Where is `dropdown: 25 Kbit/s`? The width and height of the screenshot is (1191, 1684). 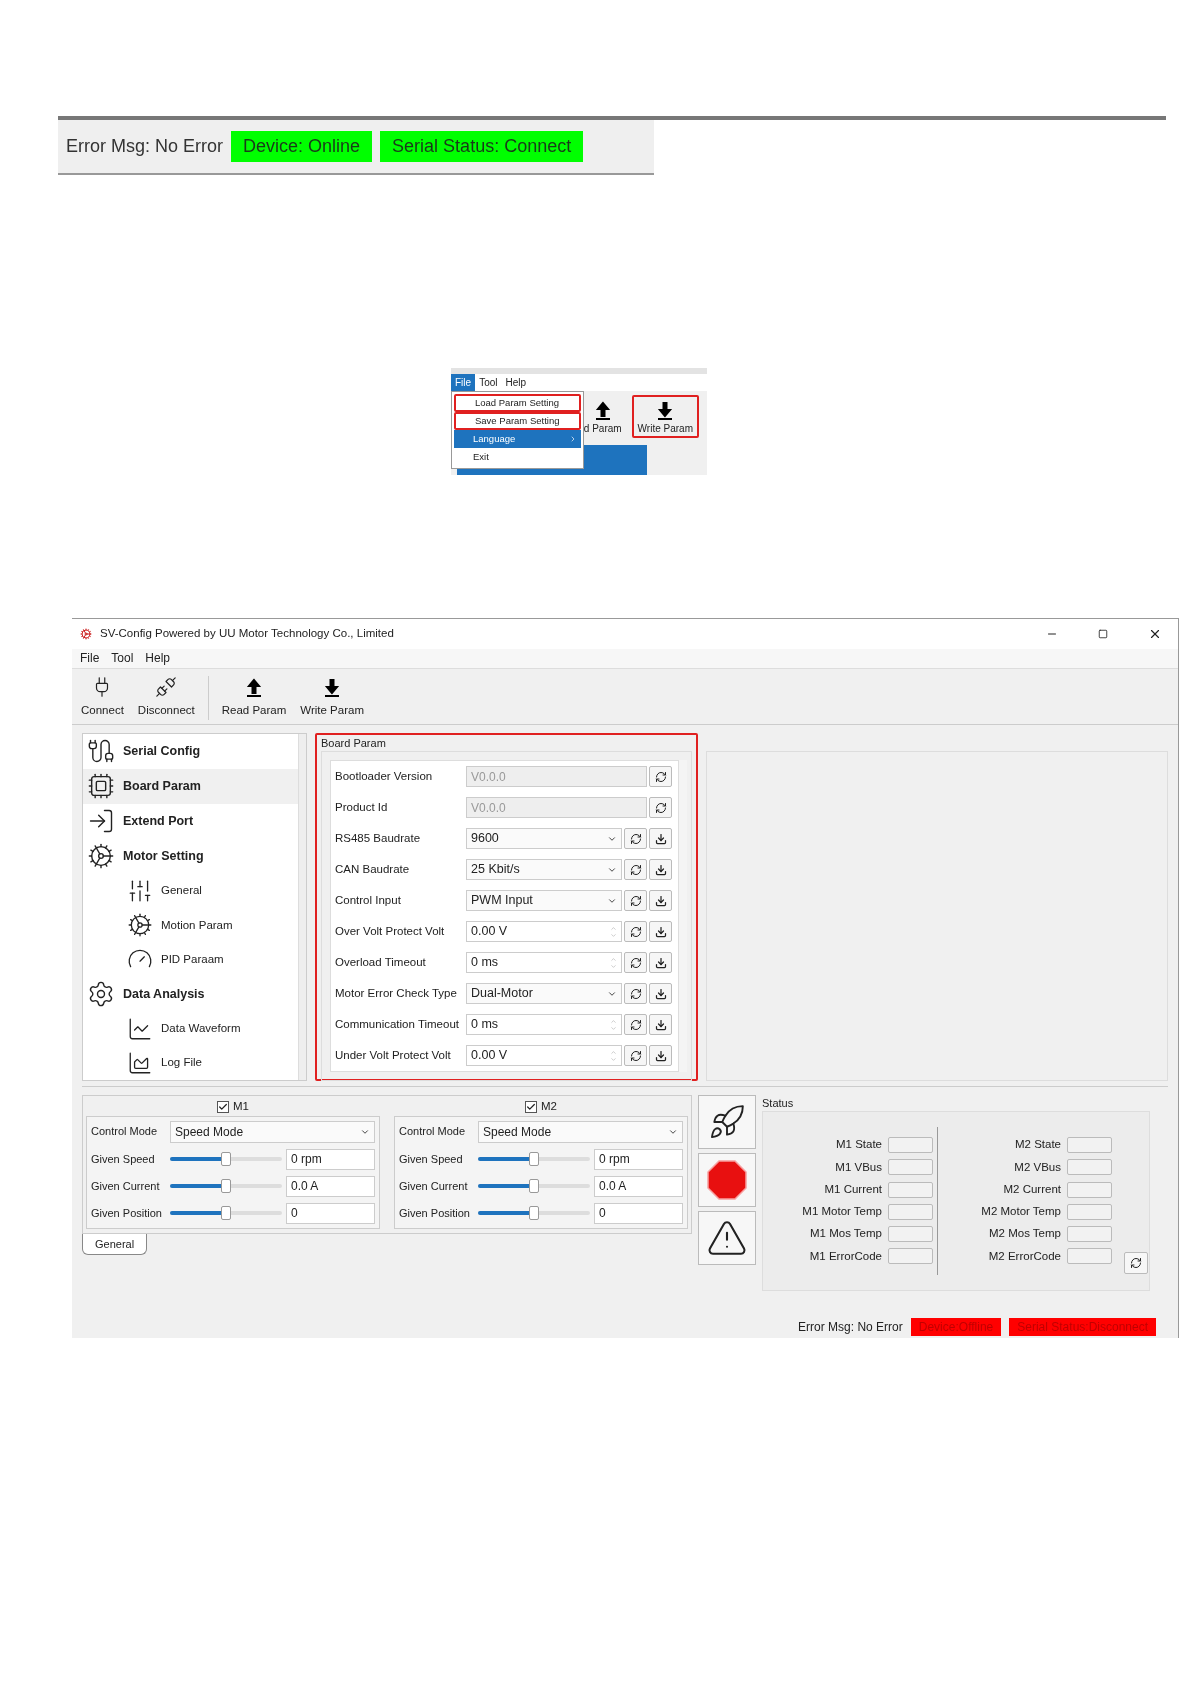
dropdown: 25 Kbit/s is located at coordinates (544, 870).